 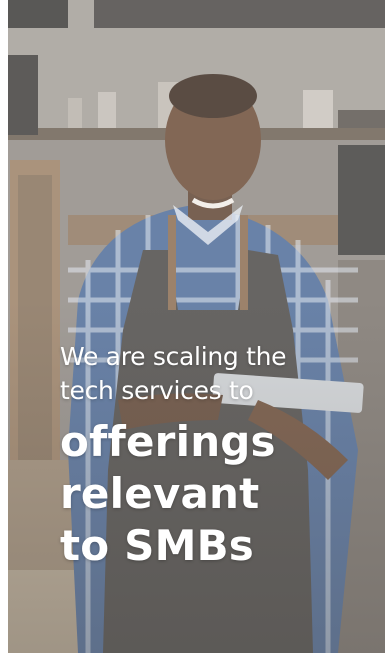 I want to click on headline-line-2: tech services to, so click(x=157, y=390).